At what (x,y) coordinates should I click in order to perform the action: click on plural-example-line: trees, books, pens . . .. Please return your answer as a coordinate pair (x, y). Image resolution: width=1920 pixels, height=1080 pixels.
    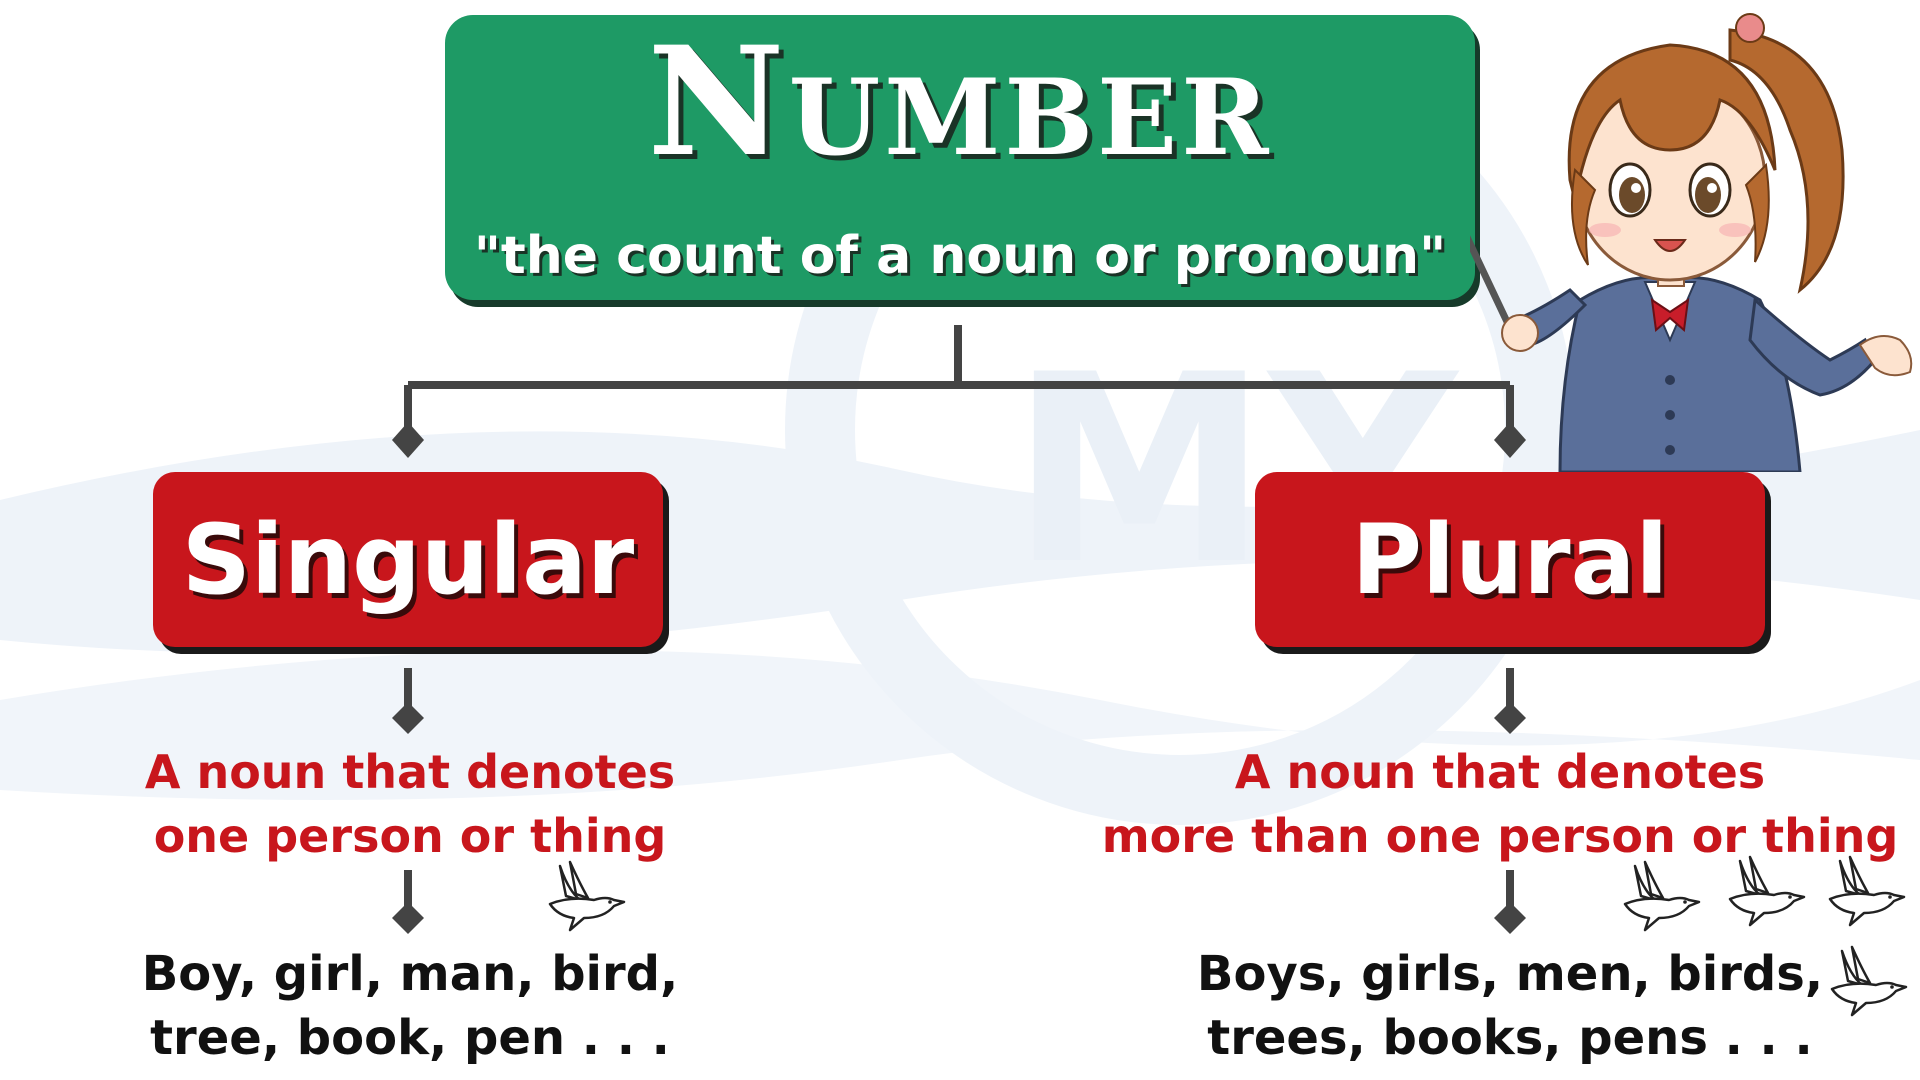
    Looking at the image, I should click on (1510, 1038).